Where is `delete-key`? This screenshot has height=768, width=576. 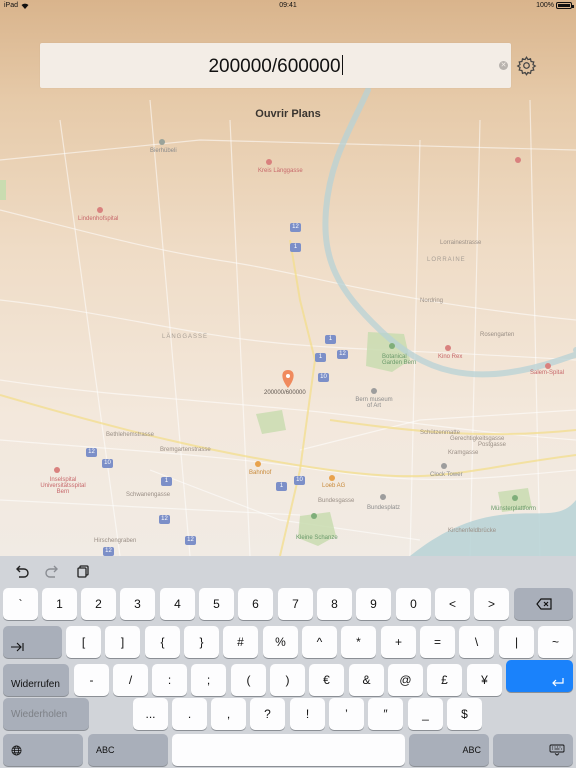 delete-key is located at coordinates (543, 604).